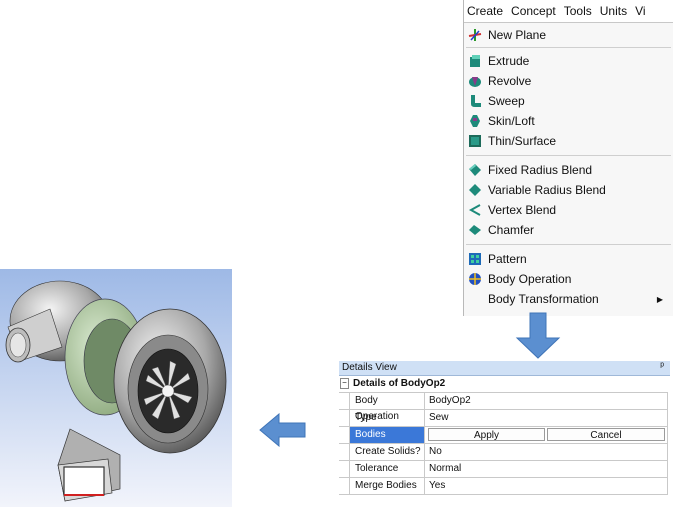 The height and width of the screenshot is (507, 673). What do you see at coordinates (510, 81) in the screenshot?
I see `menu-item-label: Revolve` at bounding box center [510, 81].